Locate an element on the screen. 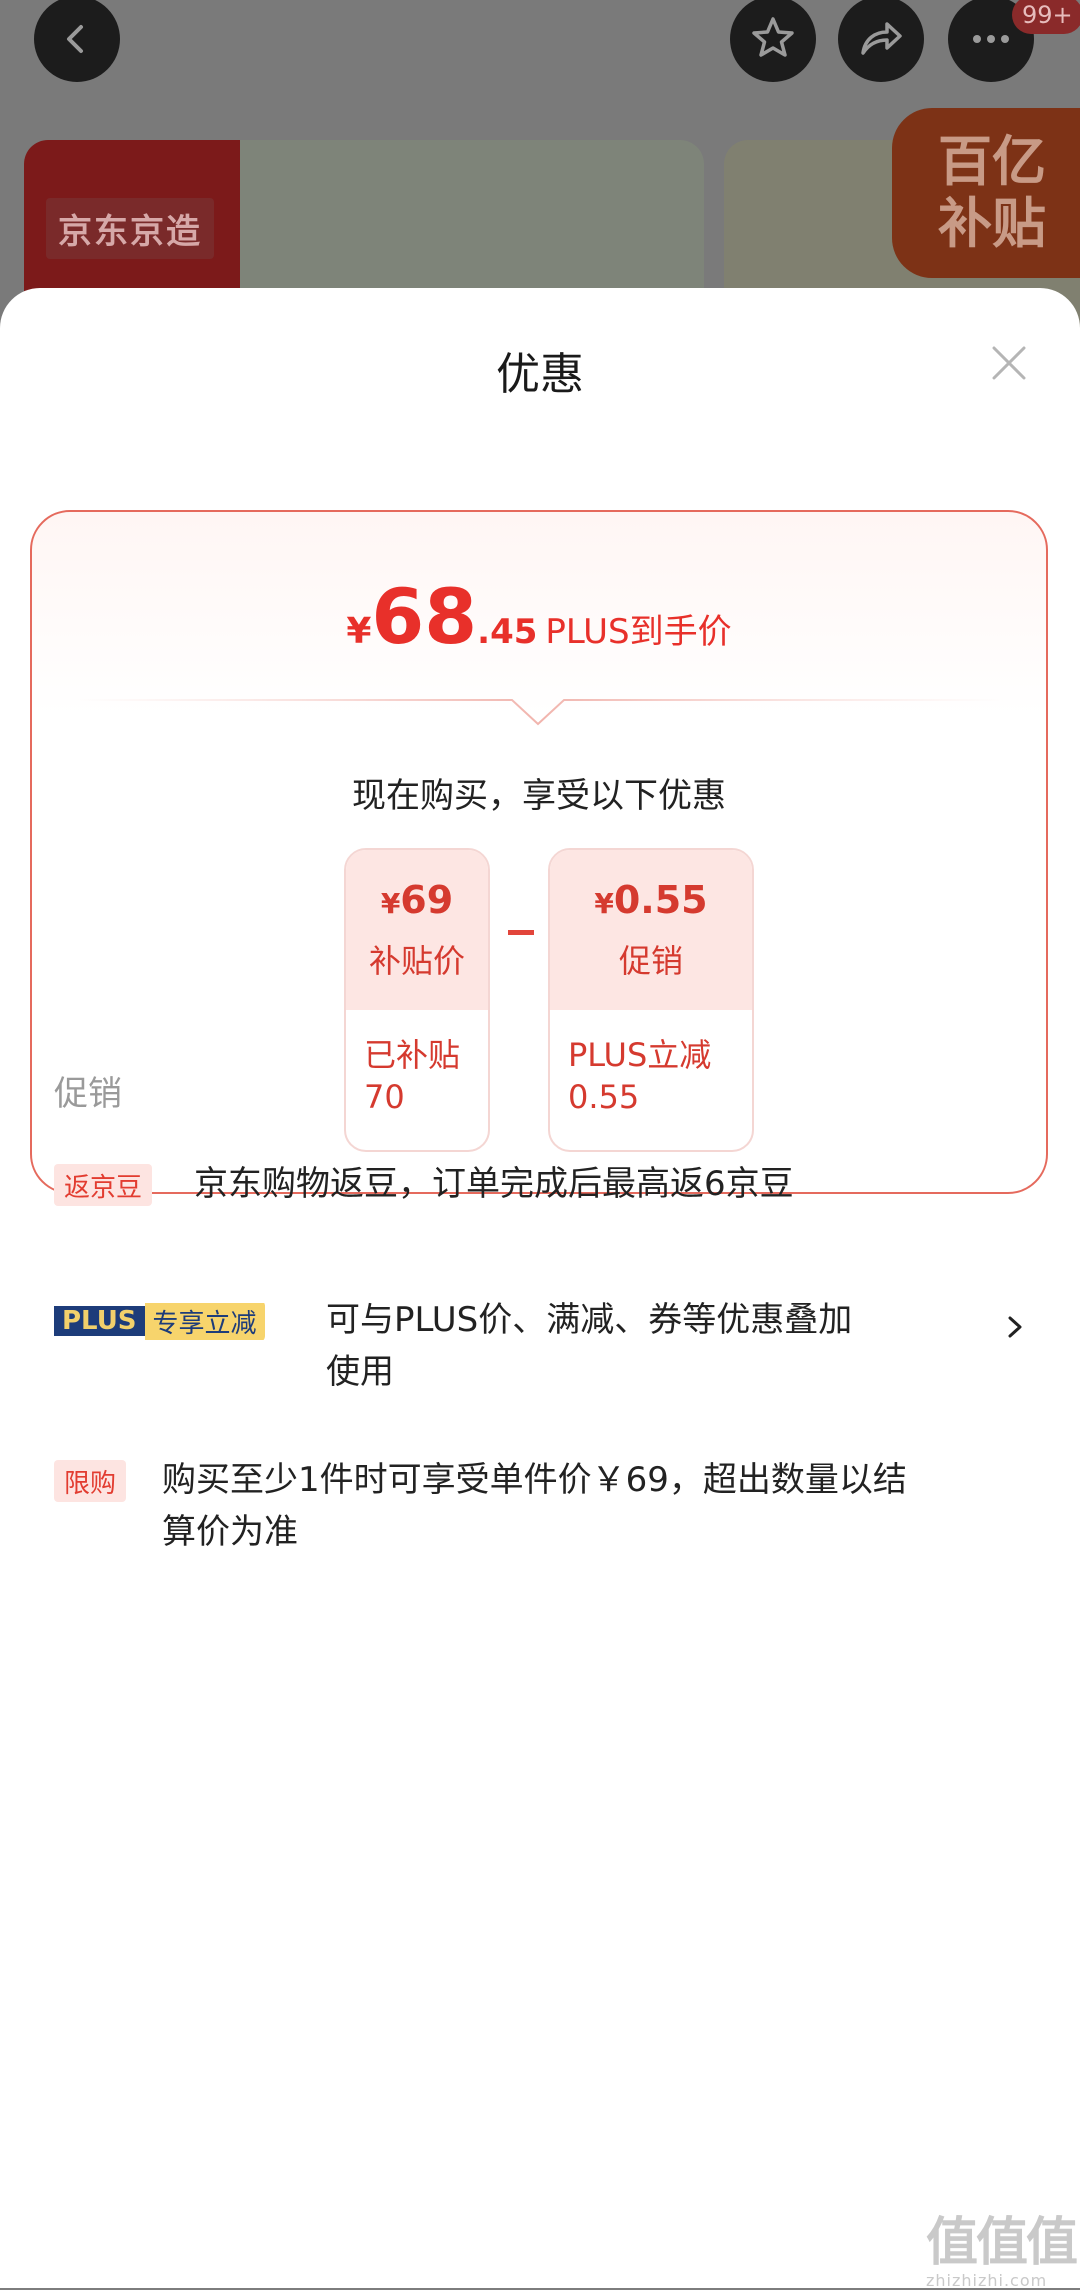 Image resolution: width=1080 pixels, height=2290 pixels. product-page-background: 京东京造 百亿 补贴 99+ is located at coordinates (540, 170).